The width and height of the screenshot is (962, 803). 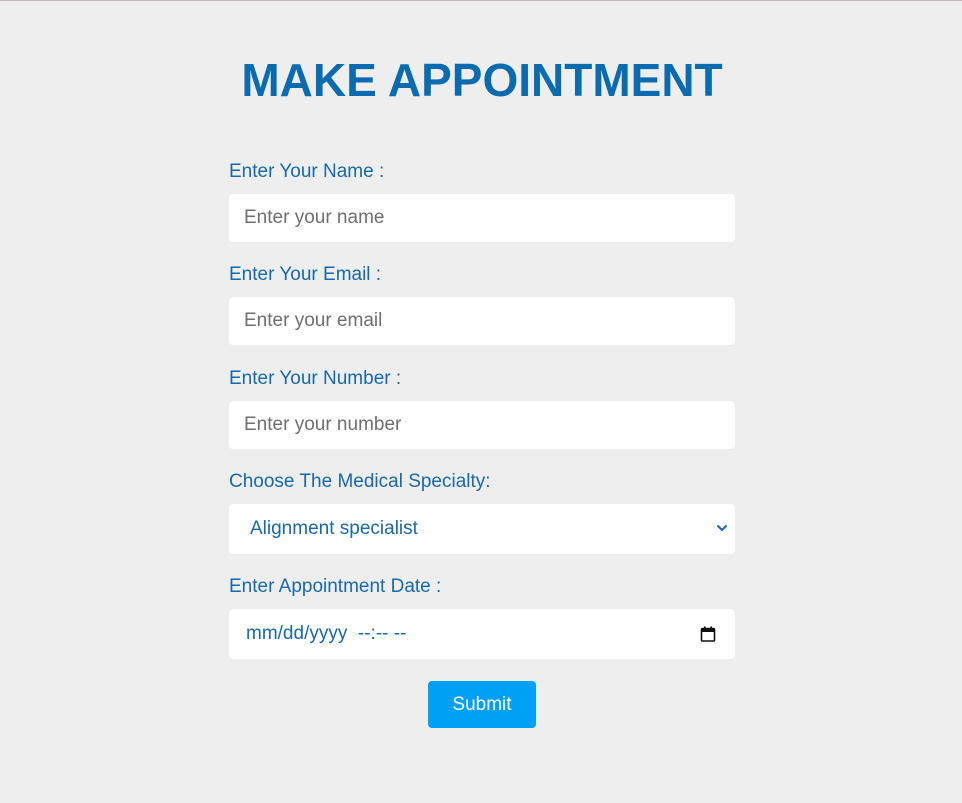 What do you see at coordinates (482, 80) in the screenshot?
I see `page-title: MAKE APPOINTMENT` at bounding box center [482, 80].